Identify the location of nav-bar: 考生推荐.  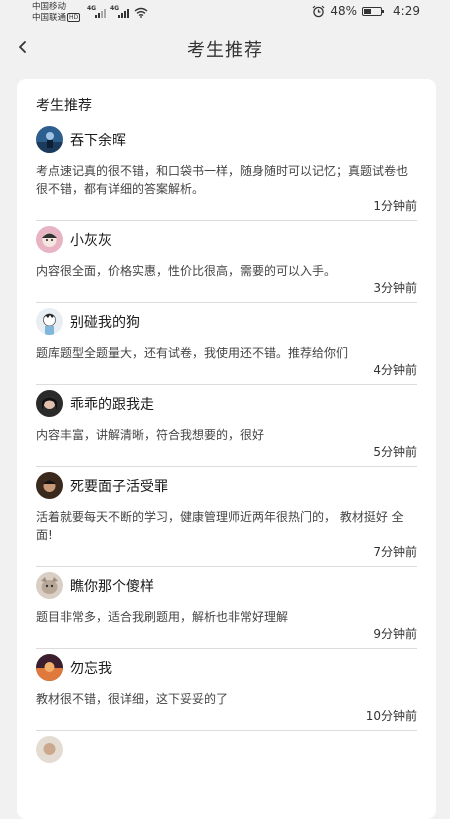
(225, 48).